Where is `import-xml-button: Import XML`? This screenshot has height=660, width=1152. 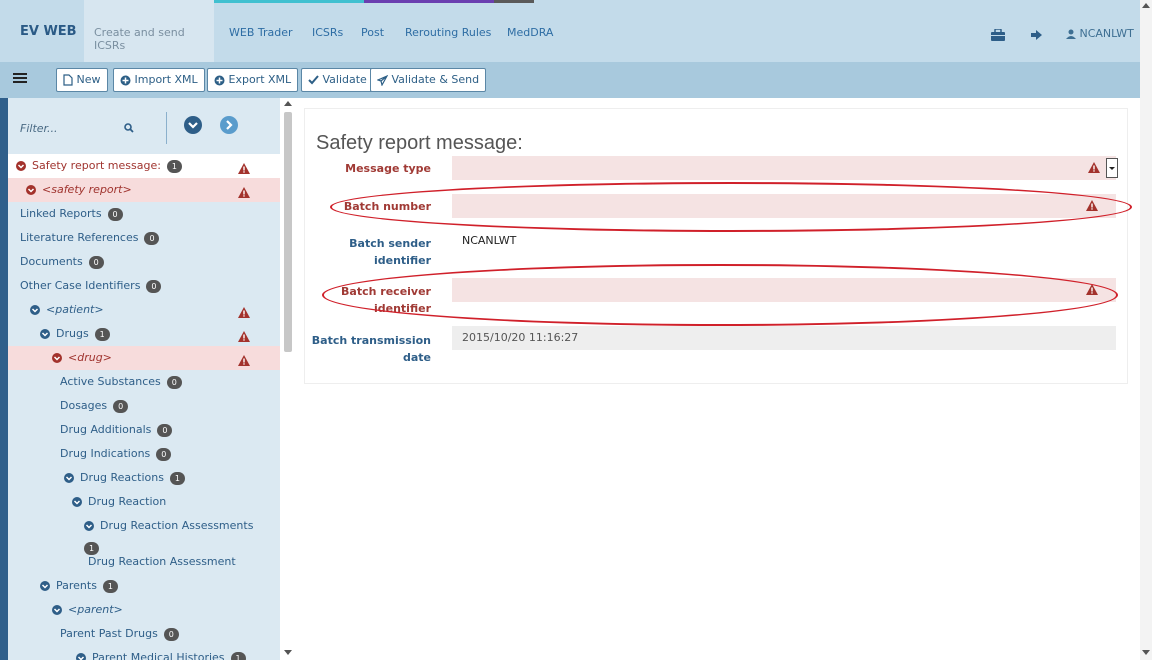
import-xml-button: Import XML is located at coordinates (159, 80).